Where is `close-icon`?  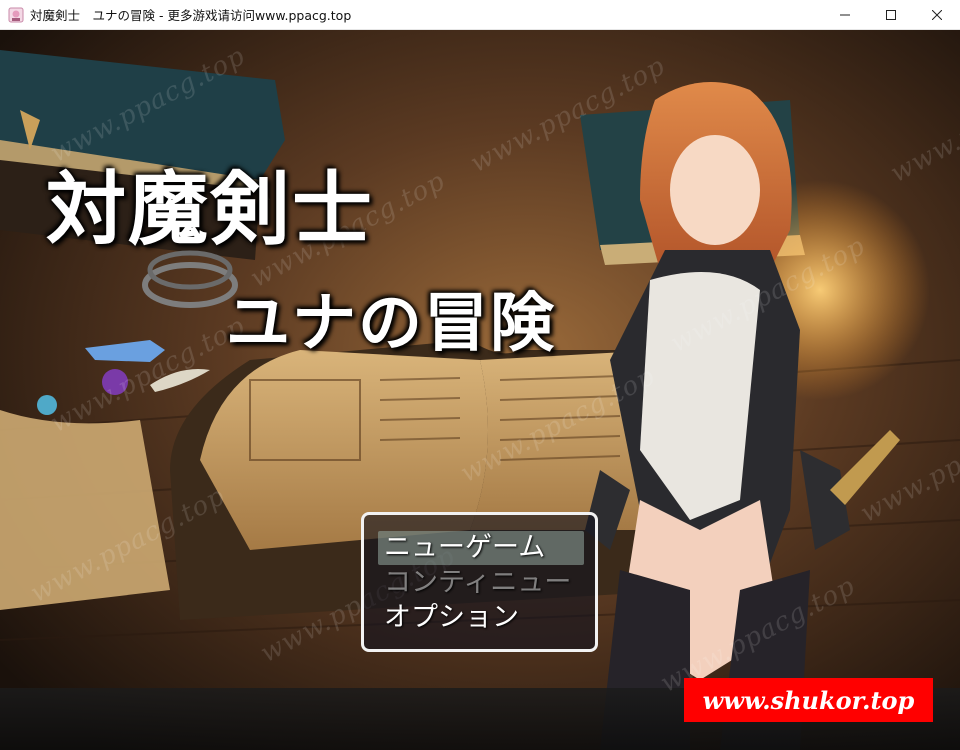
close-icon is located at coordinates (937, 15).